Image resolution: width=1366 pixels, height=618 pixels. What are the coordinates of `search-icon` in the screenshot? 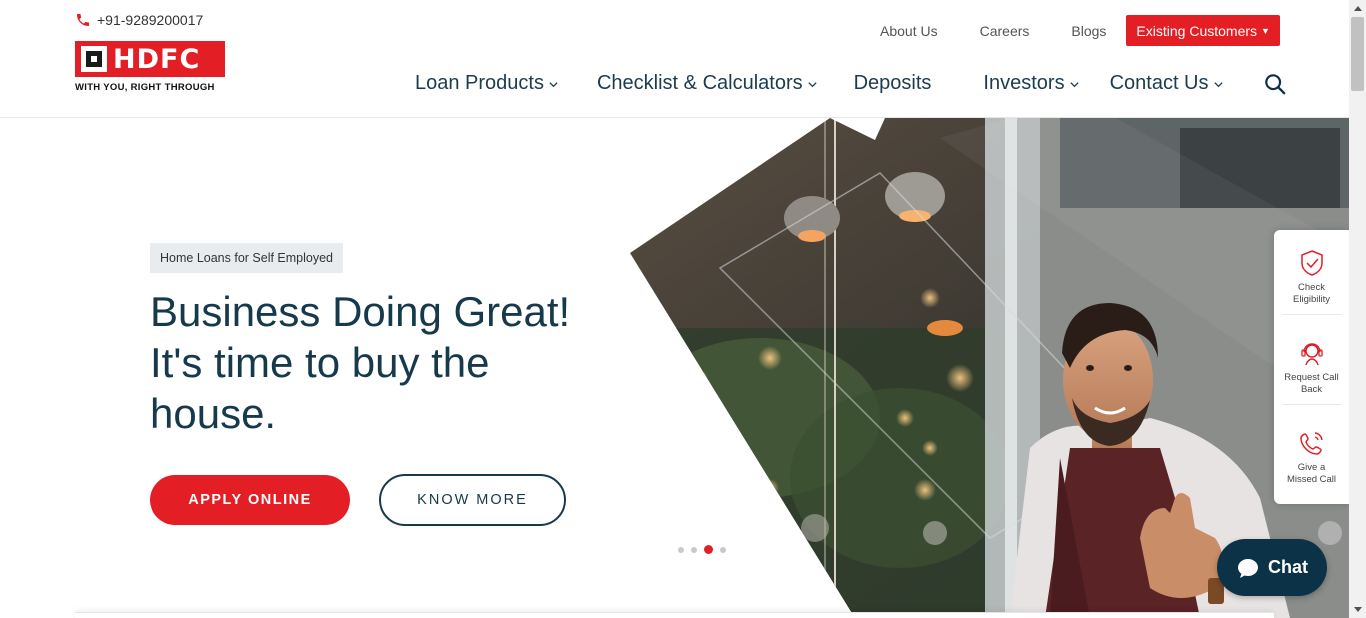 It's located at (1275, 84).